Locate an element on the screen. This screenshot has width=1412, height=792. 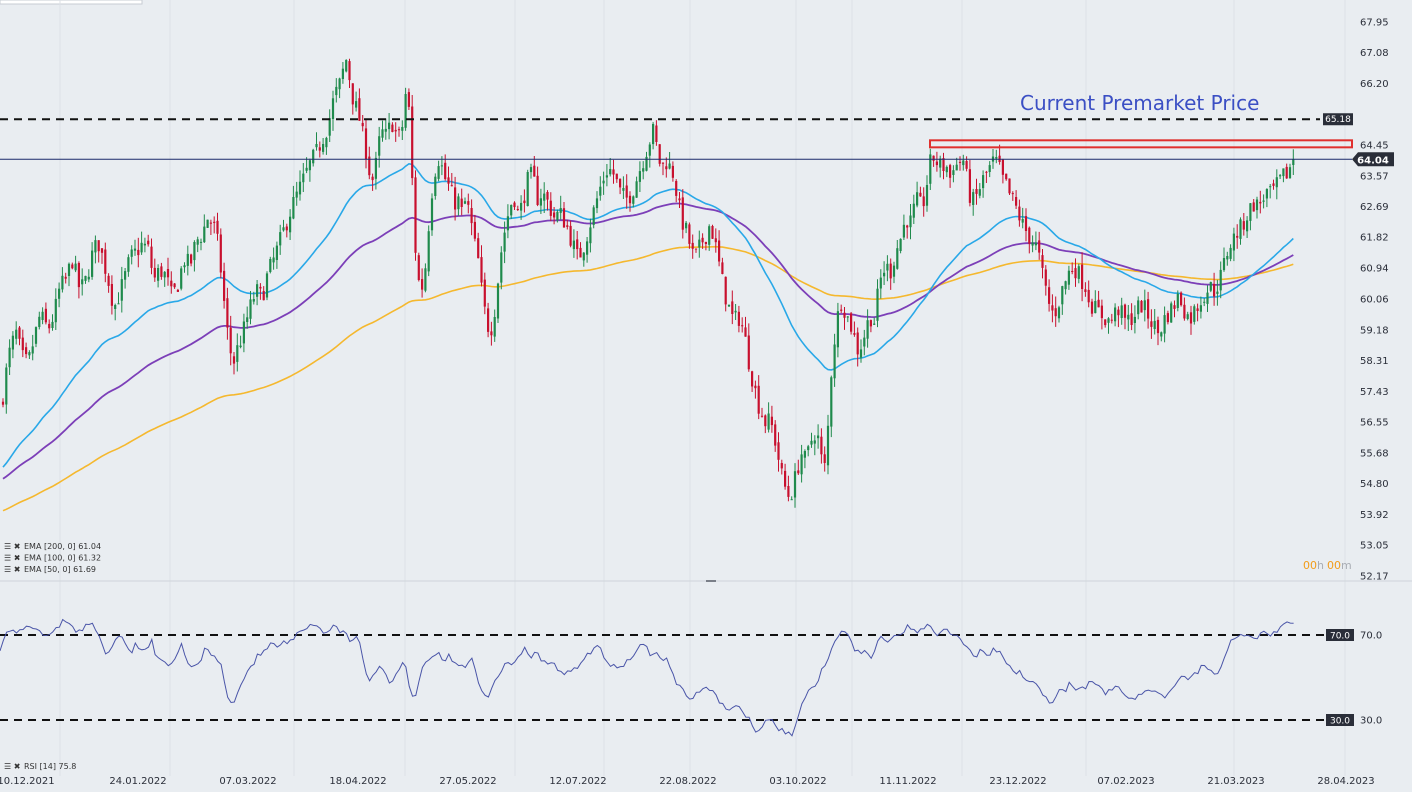
price-tick-label: 56.55 is located at coordinates (1374, 423).